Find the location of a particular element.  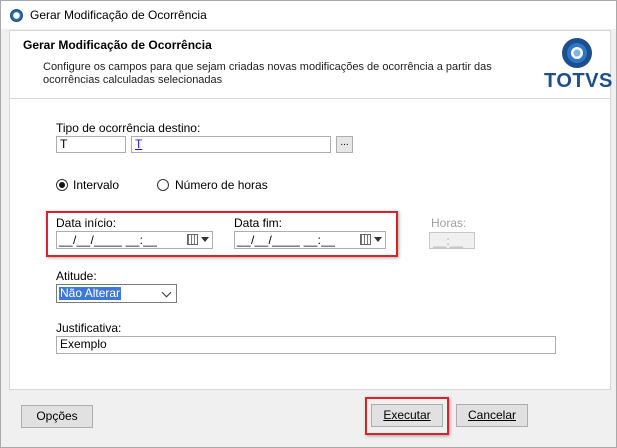

atitude-select: Não Alterar is located at coordinates (116, 293).